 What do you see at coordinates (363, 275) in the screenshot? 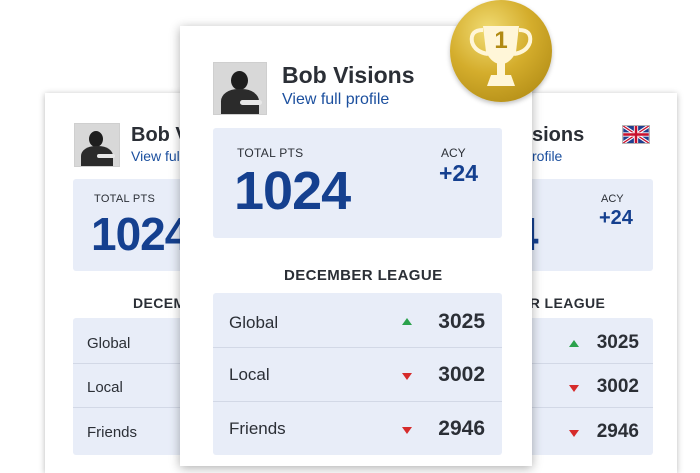
I see `league-title: DECEMBER LEAGUE` at bounding box center [363, 275].